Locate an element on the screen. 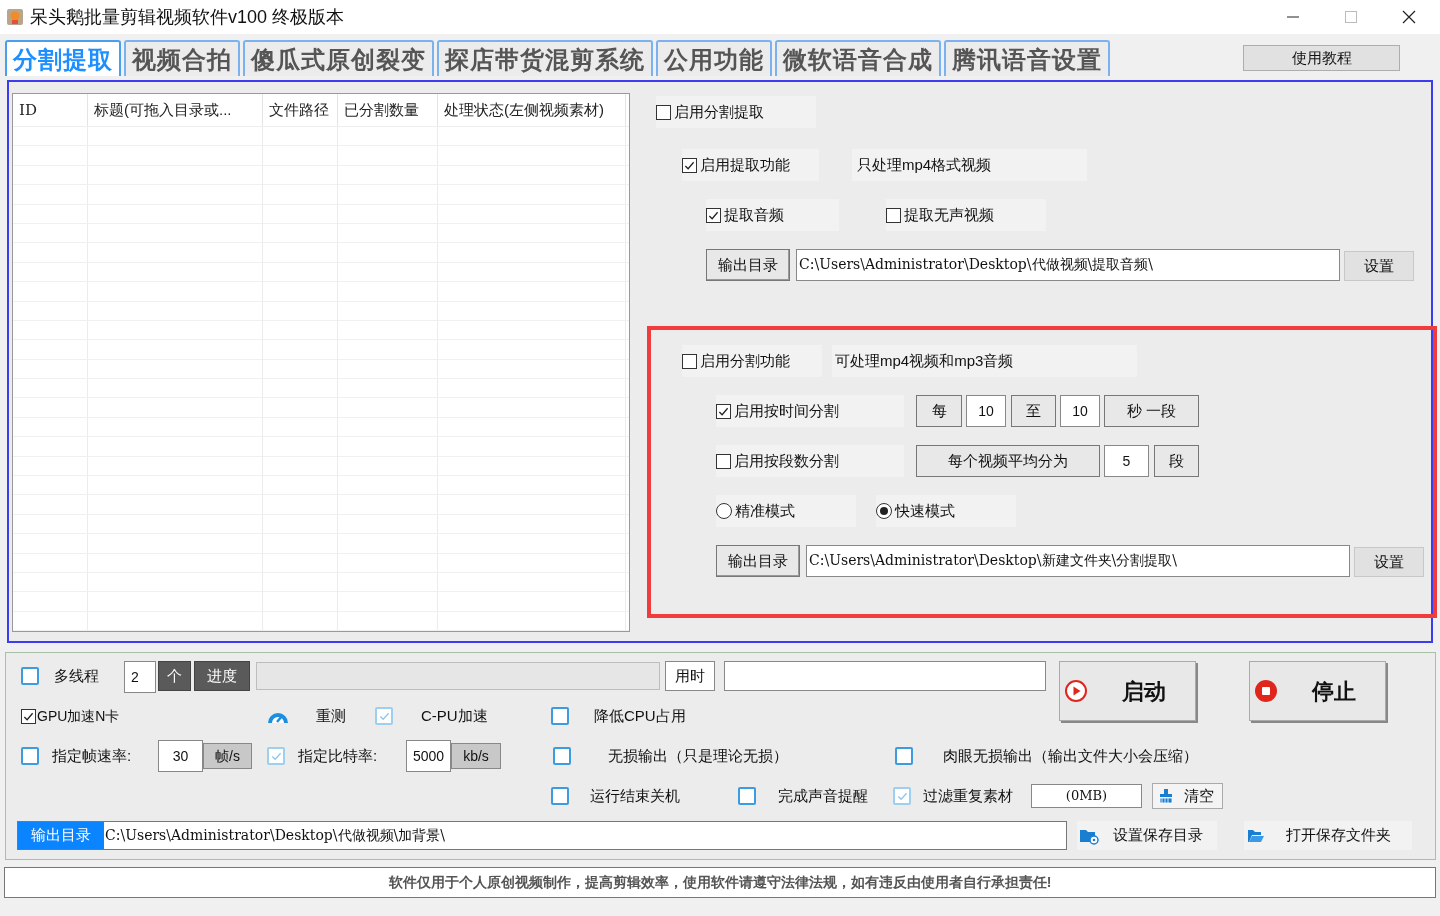 The image size is (1440, 916). output-path-field: 输出目录 C:\Users\Administrator\Desktop\代做视频\加背景\ is located at coordinates (542, 835).